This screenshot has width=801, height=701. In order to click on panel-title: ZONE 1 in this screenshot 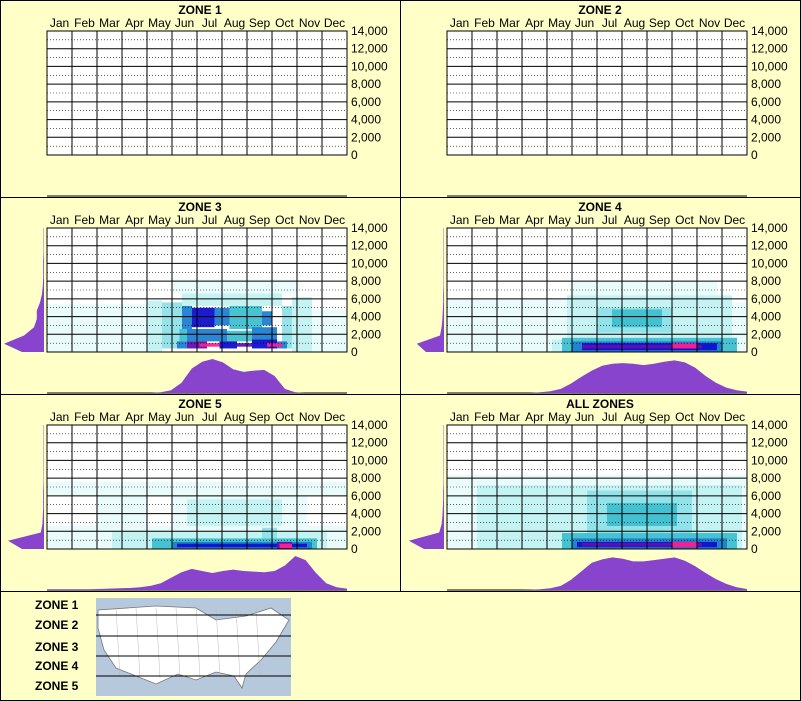, I will do `click(200, 10)`.